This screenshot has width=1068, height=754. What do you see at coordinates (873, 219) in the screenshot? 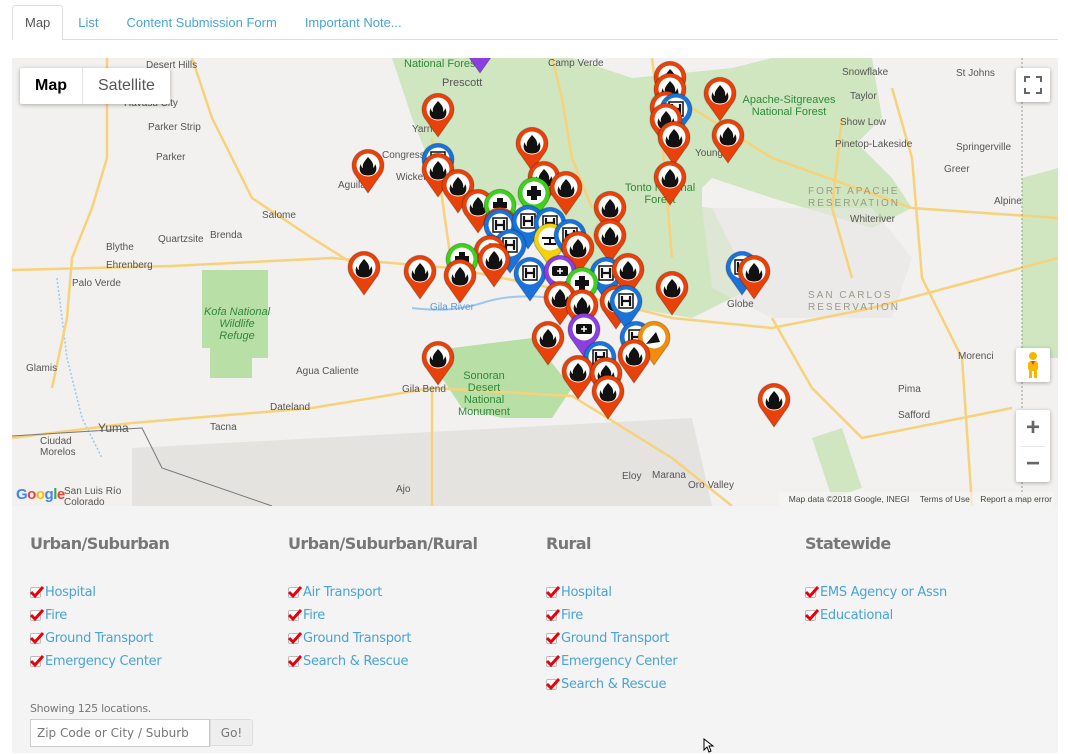
I see `map-label-whiteriver: Whiteriver` at bounding box center [873, 219].